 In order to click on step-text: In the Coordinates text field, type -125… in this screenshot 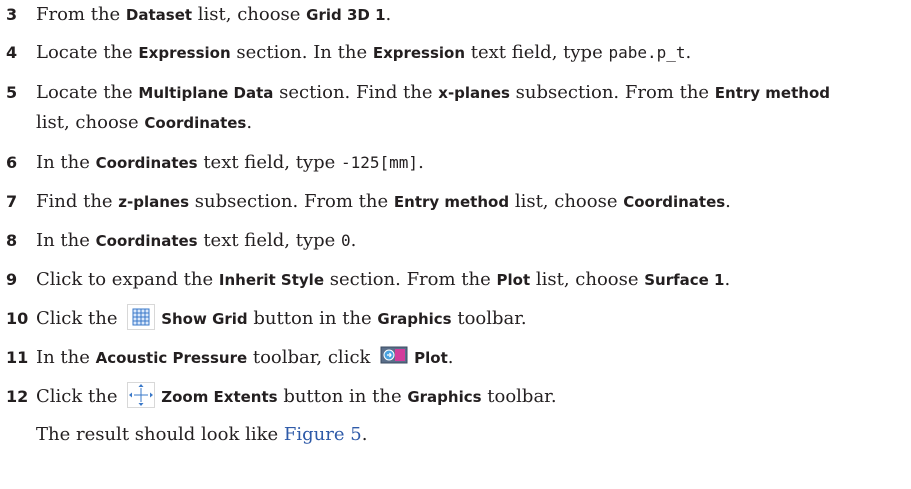, I will do `click(230, 163)`.